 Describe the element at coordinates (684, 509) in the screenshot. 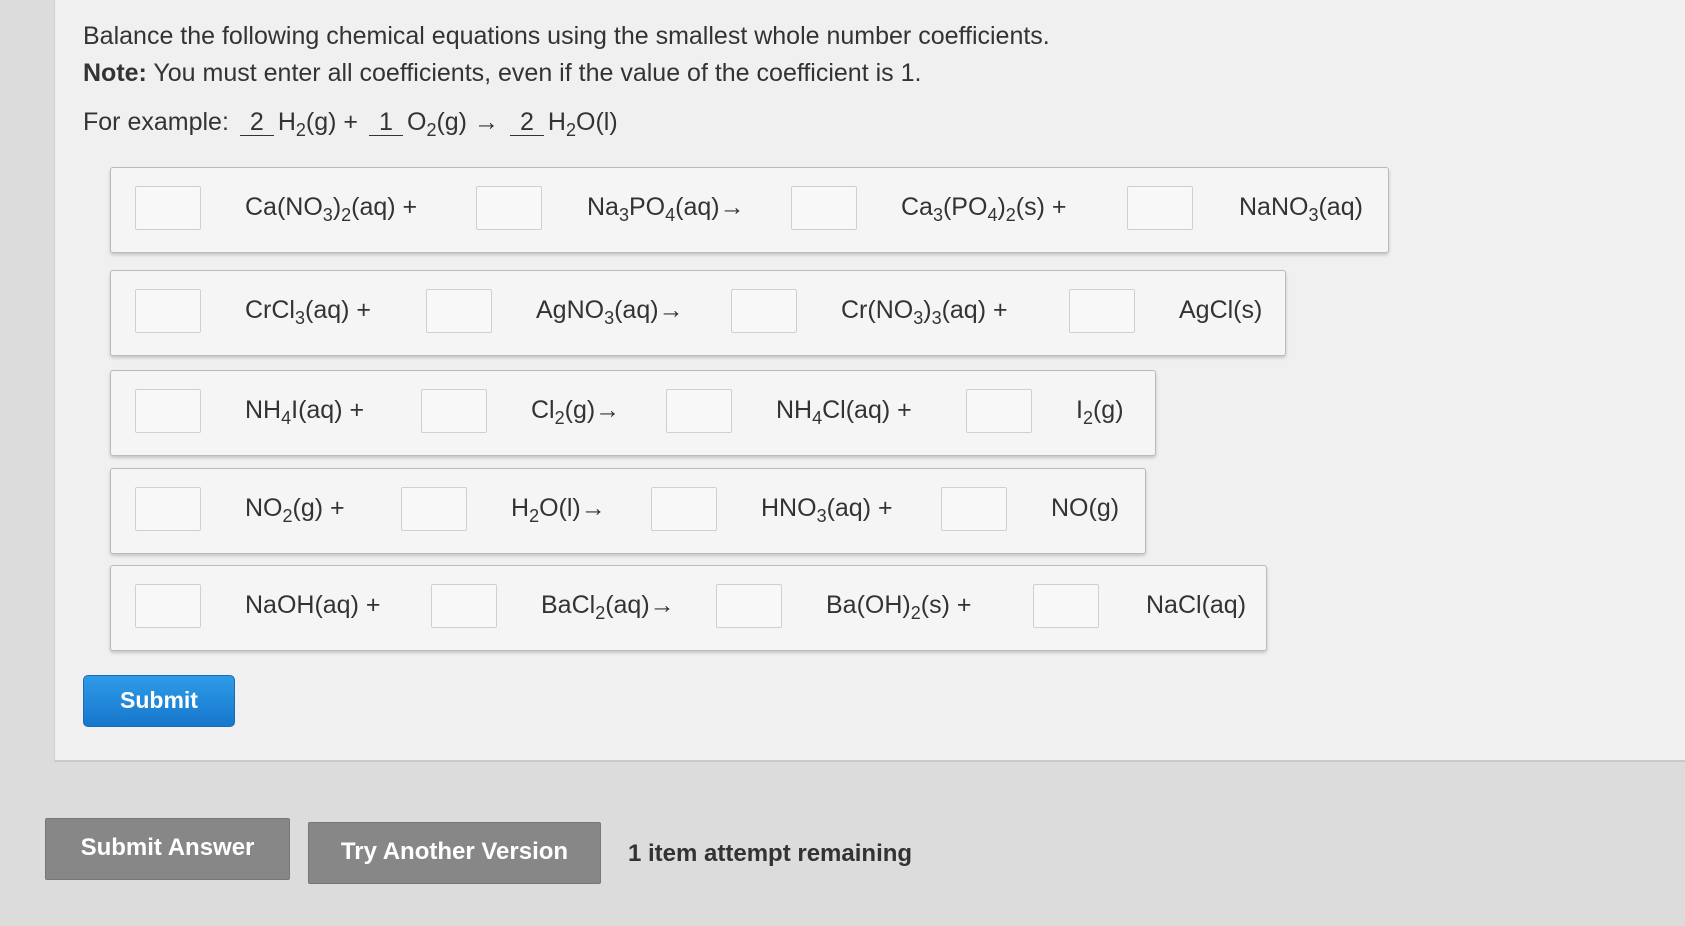

I see `coefficient-input-4c` at that location.